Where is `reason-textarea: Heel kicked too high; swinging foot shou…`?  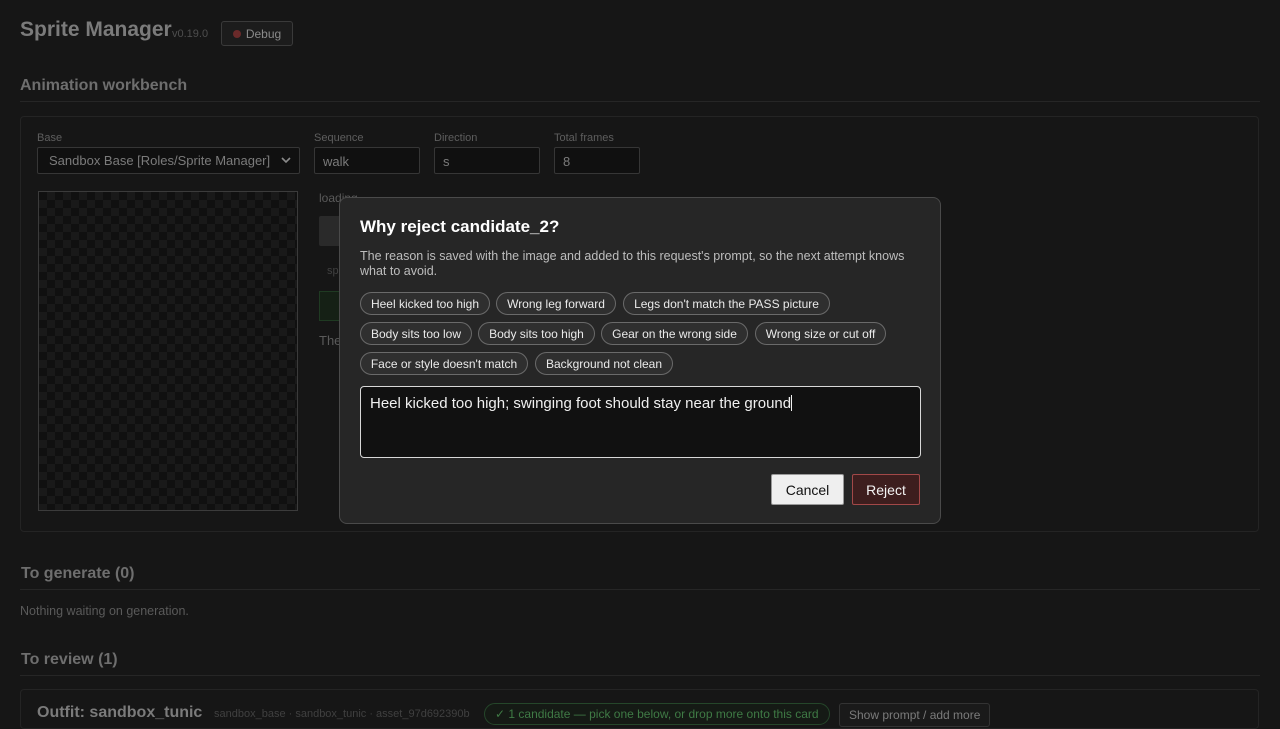 reason-textarea: Heel kicked too high; swinging foot shou… is located at coordinates (640, 422).